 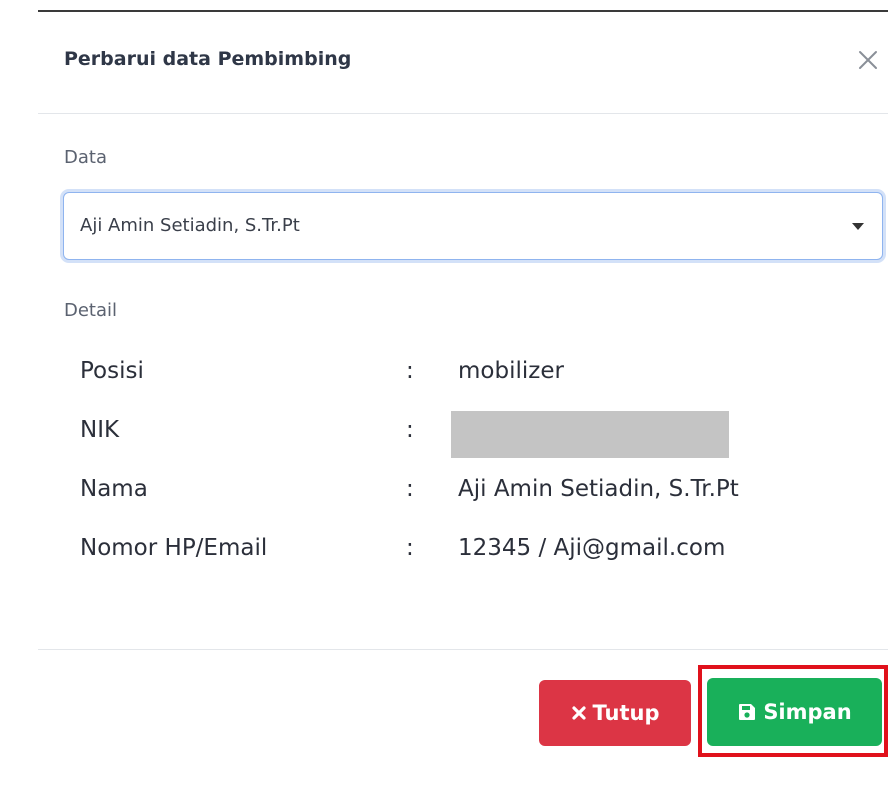 What do you see at coordinates (579, 713) in the screenshot?
I see `times-icon` at bounding box center [579, 713].